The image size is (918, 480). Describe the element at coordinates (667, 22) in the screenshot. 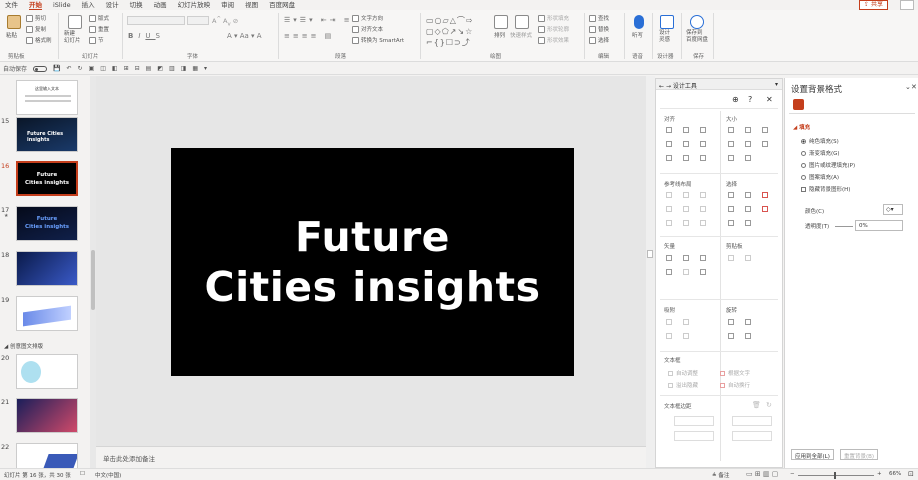

I see `designer-icon` at that location.